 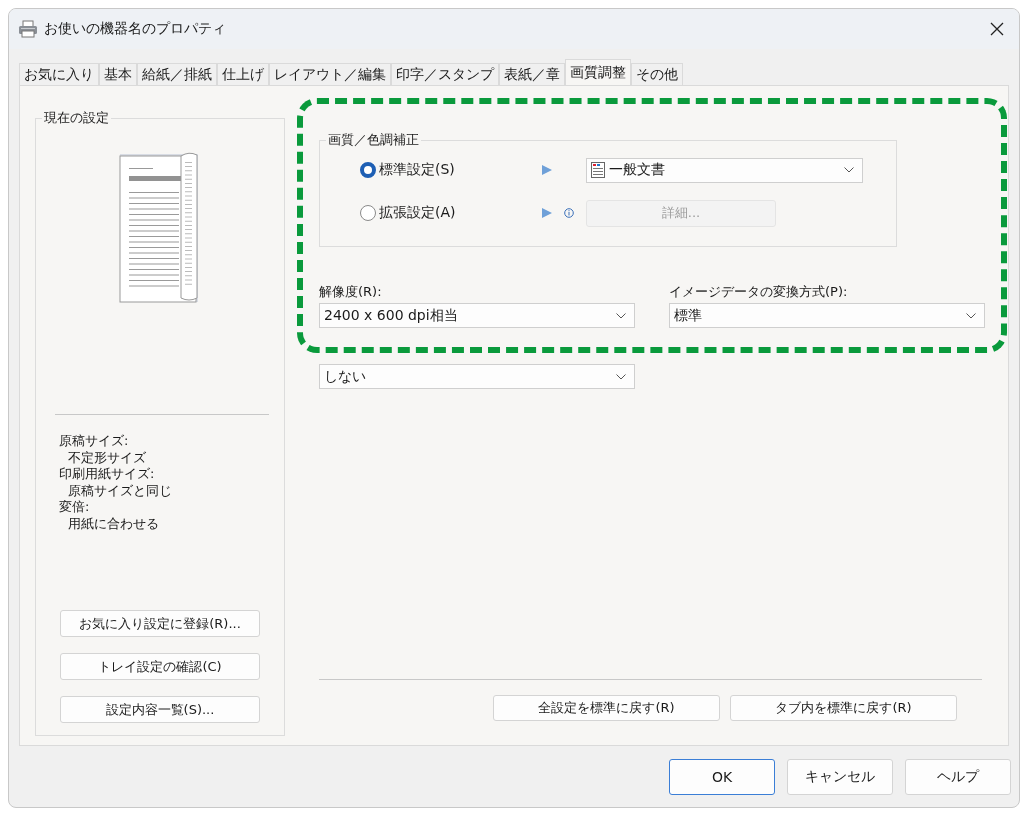 I want to click on dropdown-field: しない, so click(x=477, y=376).